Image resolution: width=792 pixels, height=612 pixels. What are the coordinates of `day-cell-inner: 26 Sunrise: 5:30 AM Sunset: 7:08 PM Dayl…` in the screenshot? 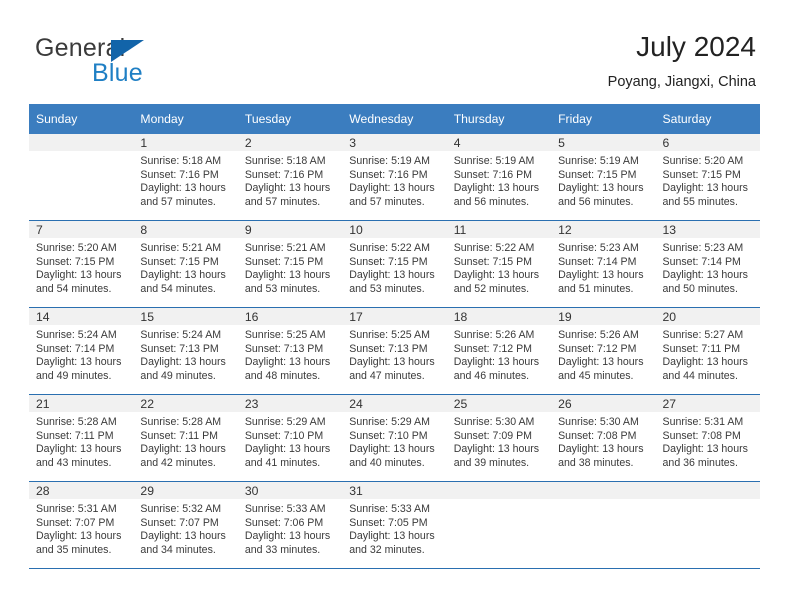 It's located at (603, 438).